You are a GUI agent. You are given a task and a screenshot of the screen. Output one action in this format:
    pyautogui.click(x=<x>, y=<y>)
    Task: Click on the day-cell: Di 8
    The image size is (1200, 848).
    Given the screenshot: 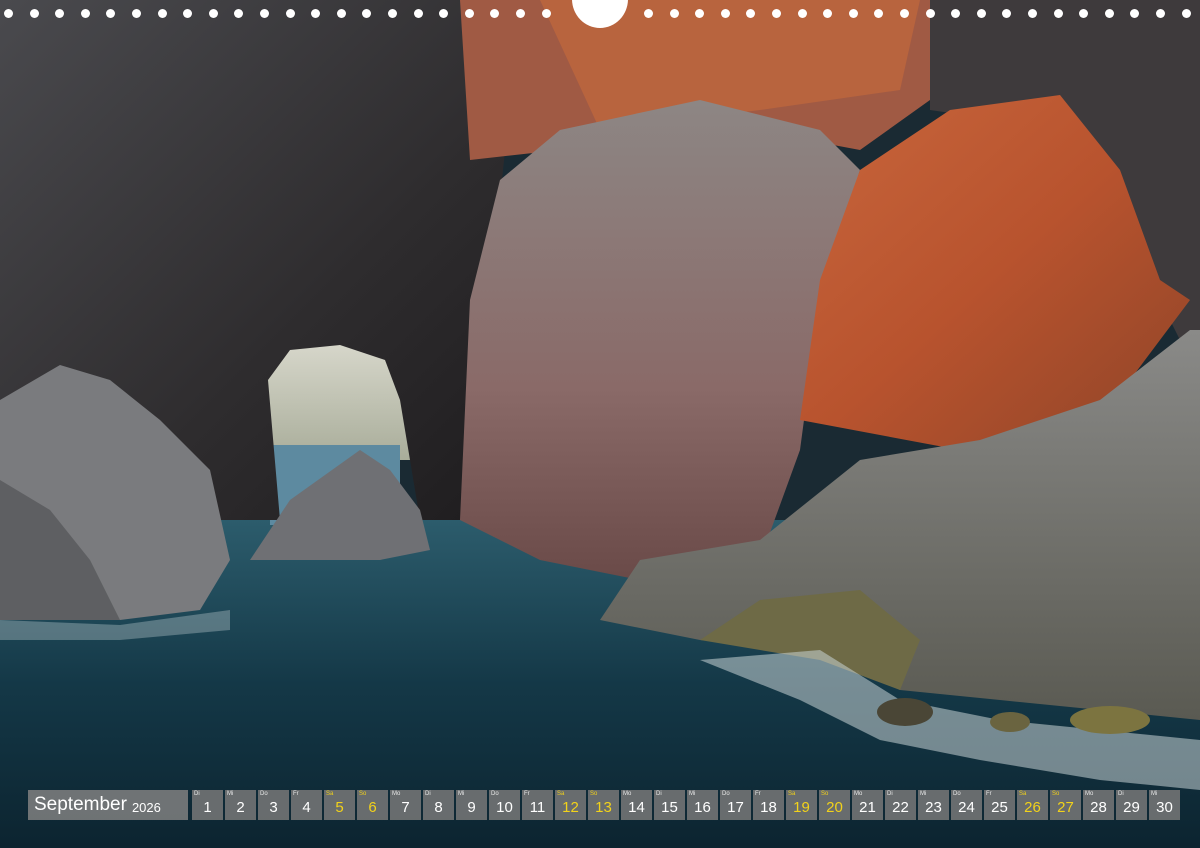 What is the action you would take?
    pyautogui.click(x=438, y=805)
    